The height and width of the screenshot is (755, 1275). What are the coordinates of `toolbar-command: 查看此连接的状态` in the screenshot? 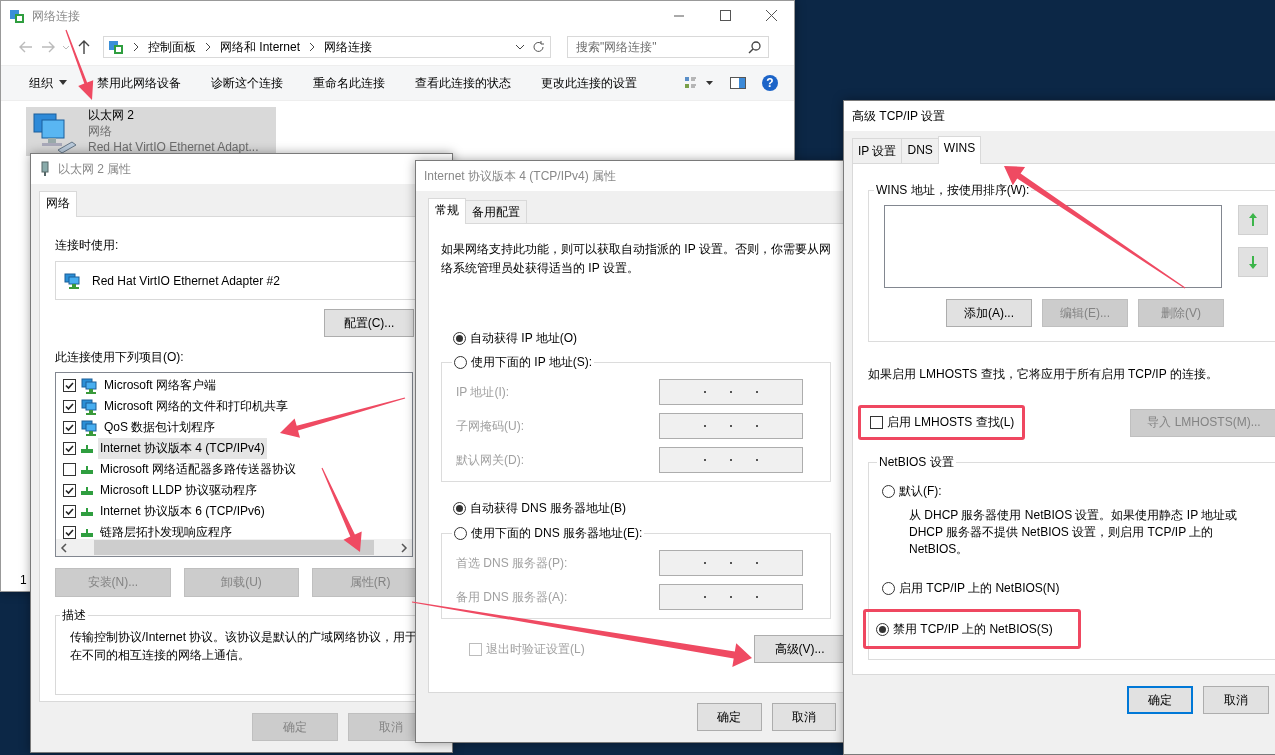 It's located at (463, 83).